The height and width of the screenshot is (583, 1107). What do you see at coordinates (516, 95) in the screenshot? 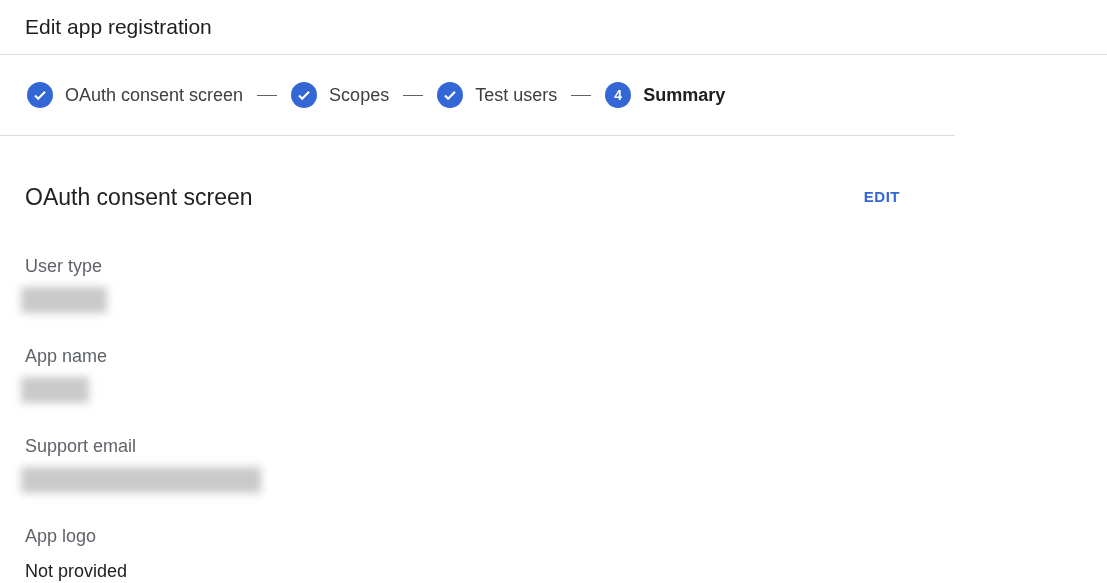
I see `step-label: Test users` at bounding box center [516, 95].